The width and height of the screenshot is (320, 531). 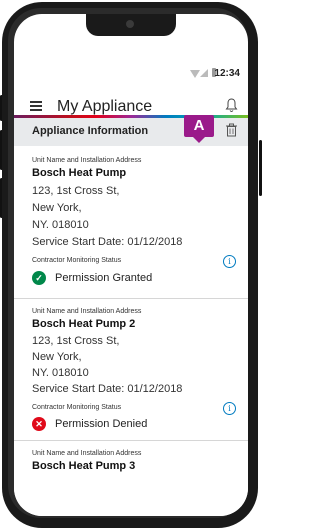 What do you see at coordinates (195, 74) in the screenshot?
I see `wifi-icon` at bounding box center [195, 74].